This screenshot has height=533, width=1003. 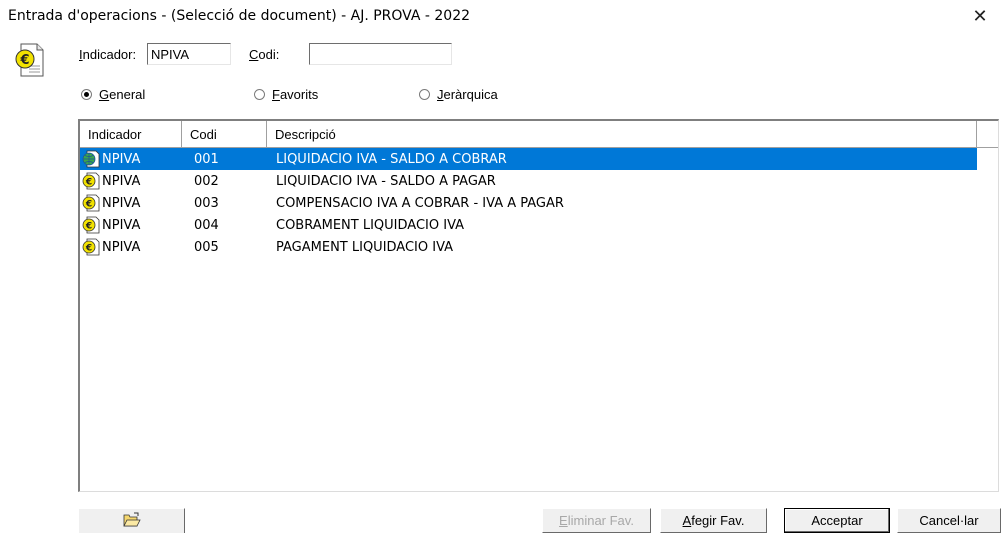 I want to click on codi-field, so click(x=380, y=54).